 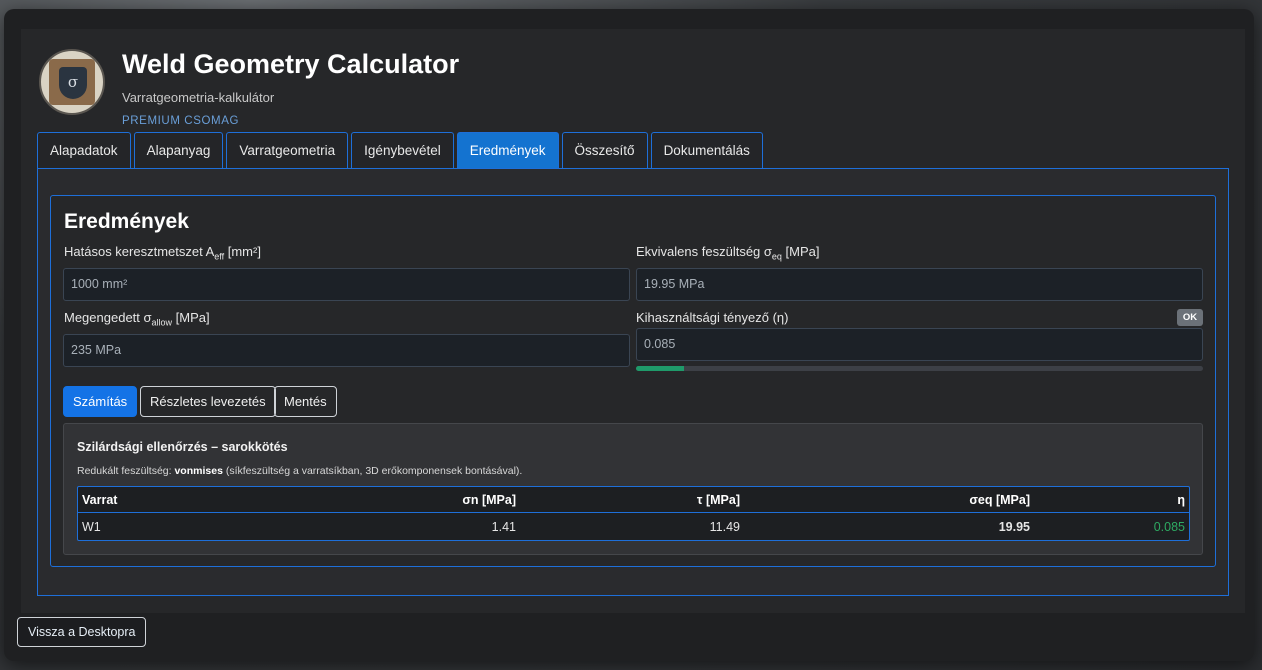 What do you see at coordinates (91, 527) in the screenshot?
I see `cell-varrat: W1` at bounding box center [91, 527].